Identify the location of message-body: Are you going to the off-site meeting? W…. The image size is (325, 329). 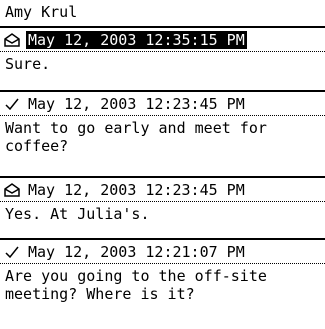
(136, 285).